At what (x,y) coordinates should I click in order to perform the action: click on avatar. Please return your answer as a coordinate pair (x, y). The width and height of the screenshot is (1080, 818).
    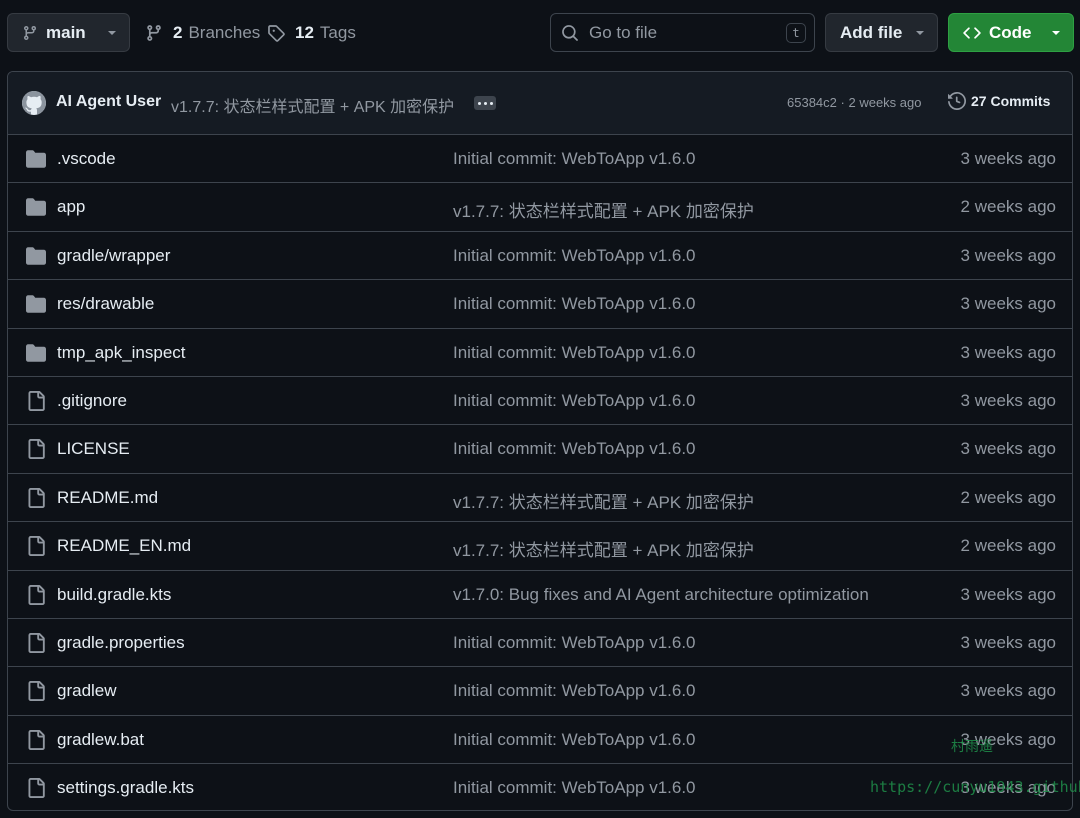
    Looking at the image, I should click on (34, 103).